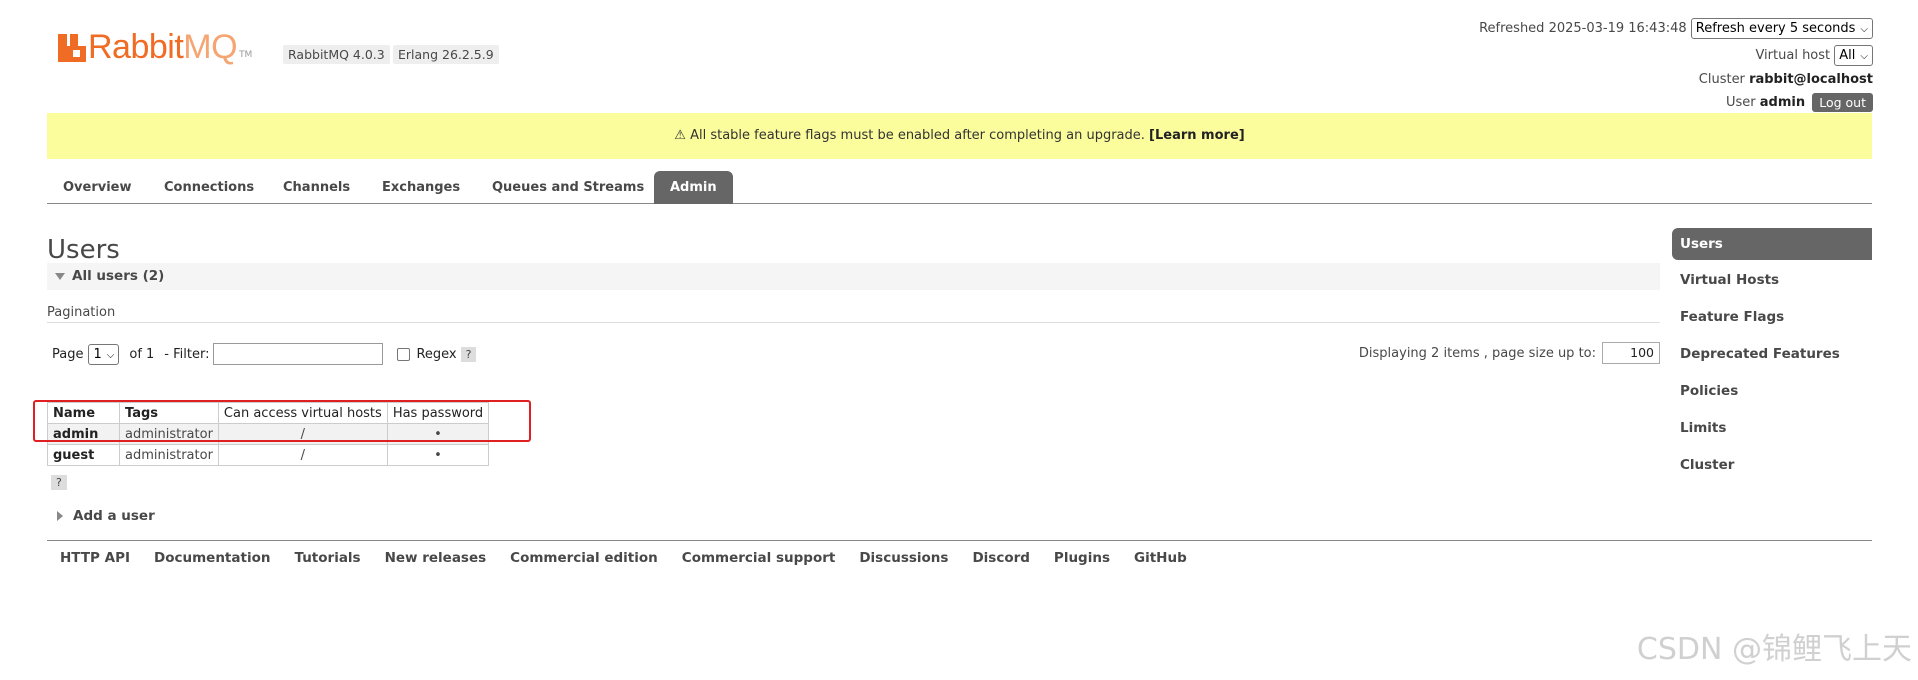  What do you see at coordinates (680, 135) in the screenshot?
I see `warning-icon: ⚠` at bounding box center [680, 135].